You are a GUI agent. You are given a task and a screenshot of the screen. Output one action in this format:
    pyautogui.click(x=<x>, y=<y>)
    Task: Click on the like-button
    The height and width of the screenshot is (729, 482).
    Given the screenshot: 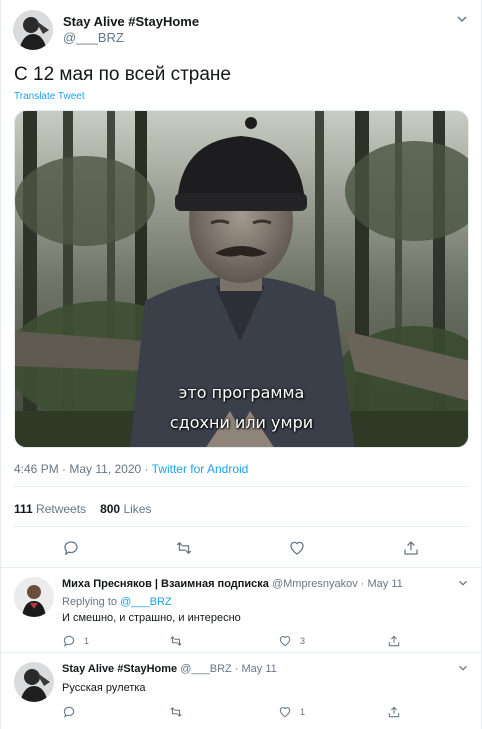 What is the action you would take?
    pyautogui.click(x=297, y=548)
    